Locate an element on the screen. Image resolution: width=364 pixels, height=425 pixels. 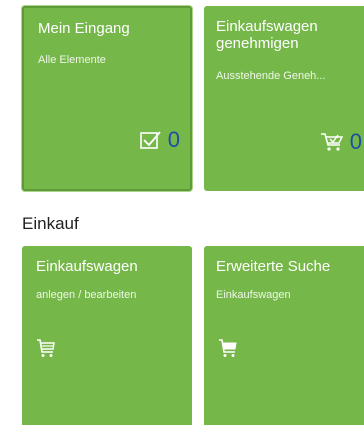
cart-icon is located at coordinates (46, 348).